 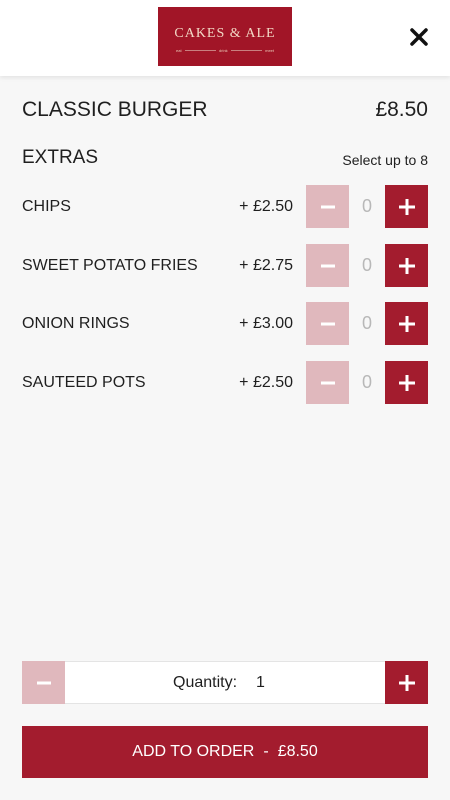 What do you see at coordinates (193, 751) in the screenshot?
I see `add-to-order-label: ADD TO ORDER` at bounding box center [193, 751].